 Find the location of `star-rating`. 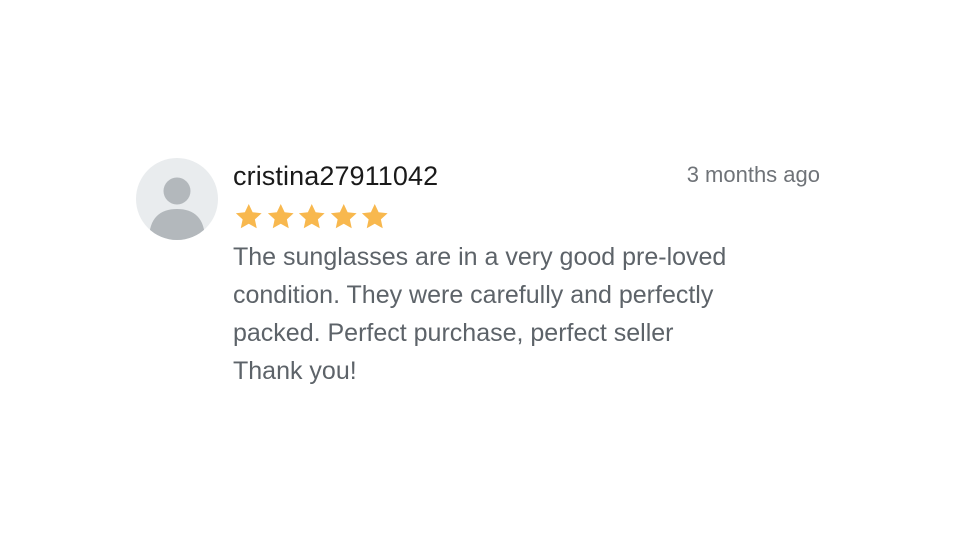

star-rating is located at coordinates (312, 217).